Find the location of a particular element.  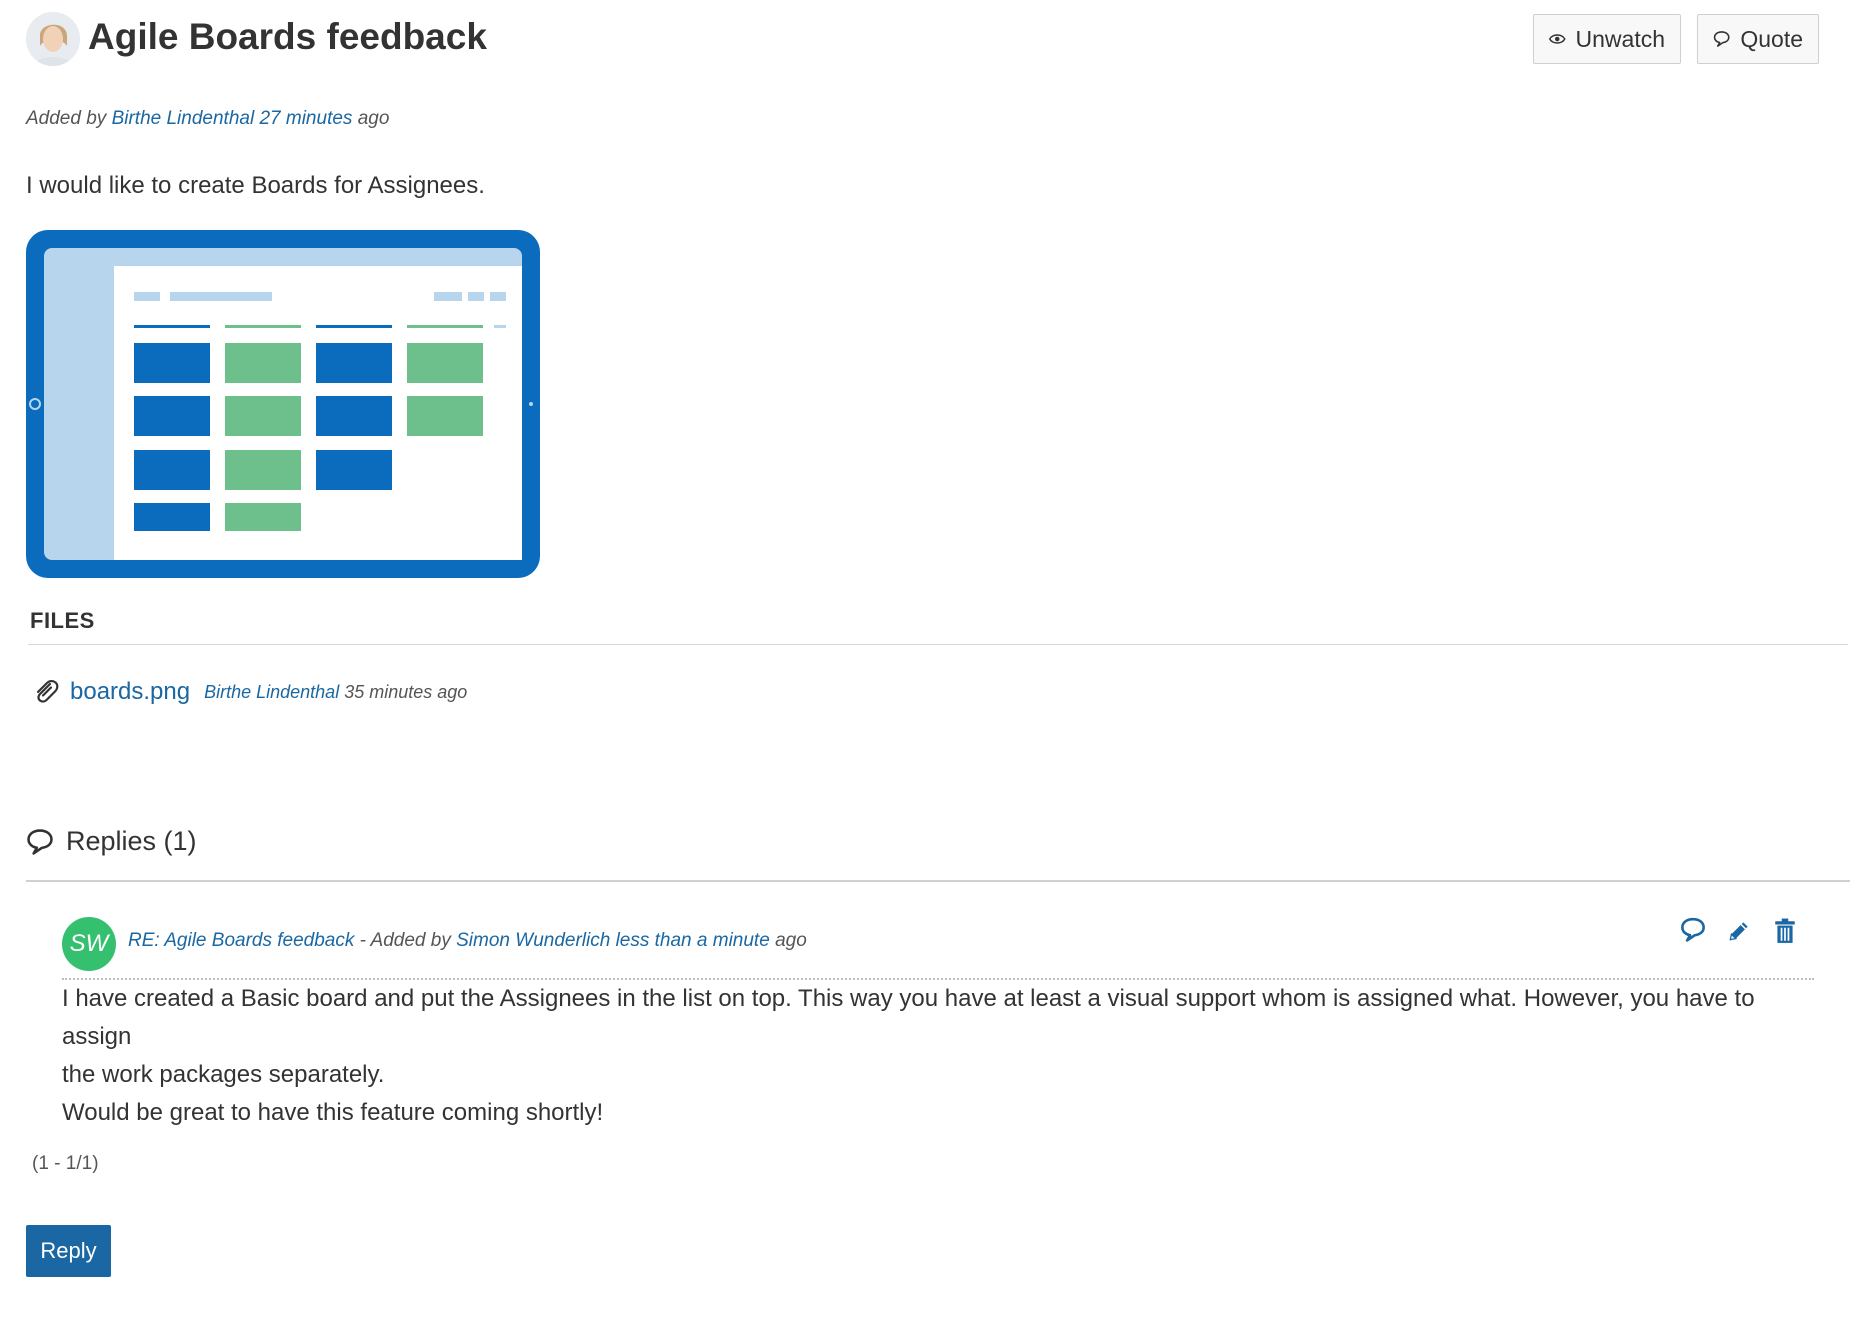

unwatch-button: Unwatch is located at coordinates (1607, 39).